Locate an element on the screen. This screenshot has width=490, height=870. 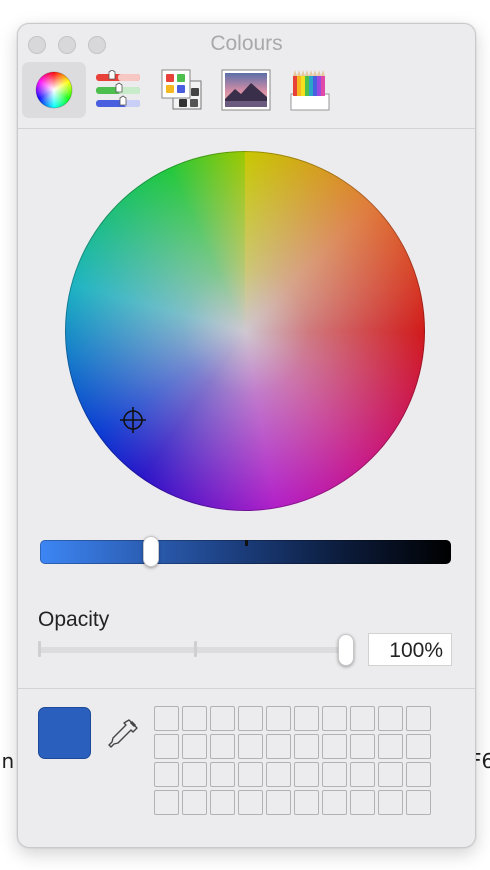
brightness-slider-thumb is located at coordinates (150, 551).